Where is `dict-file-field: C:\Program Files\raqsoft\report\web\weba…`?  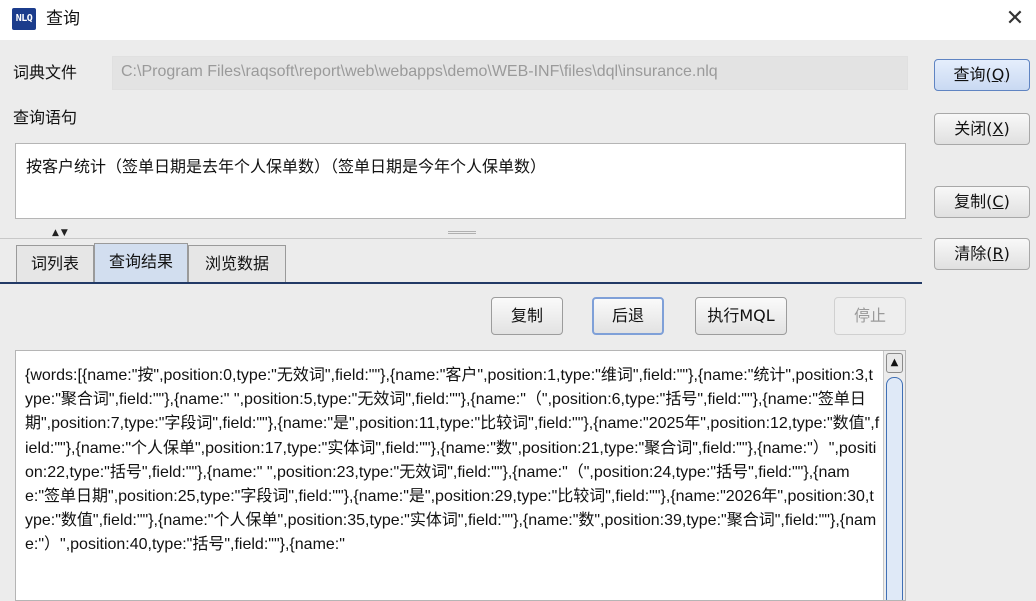
dict-file-field: C:\Program Files\raqsoft\report\web\weba… is located at coordinates (510, 73).